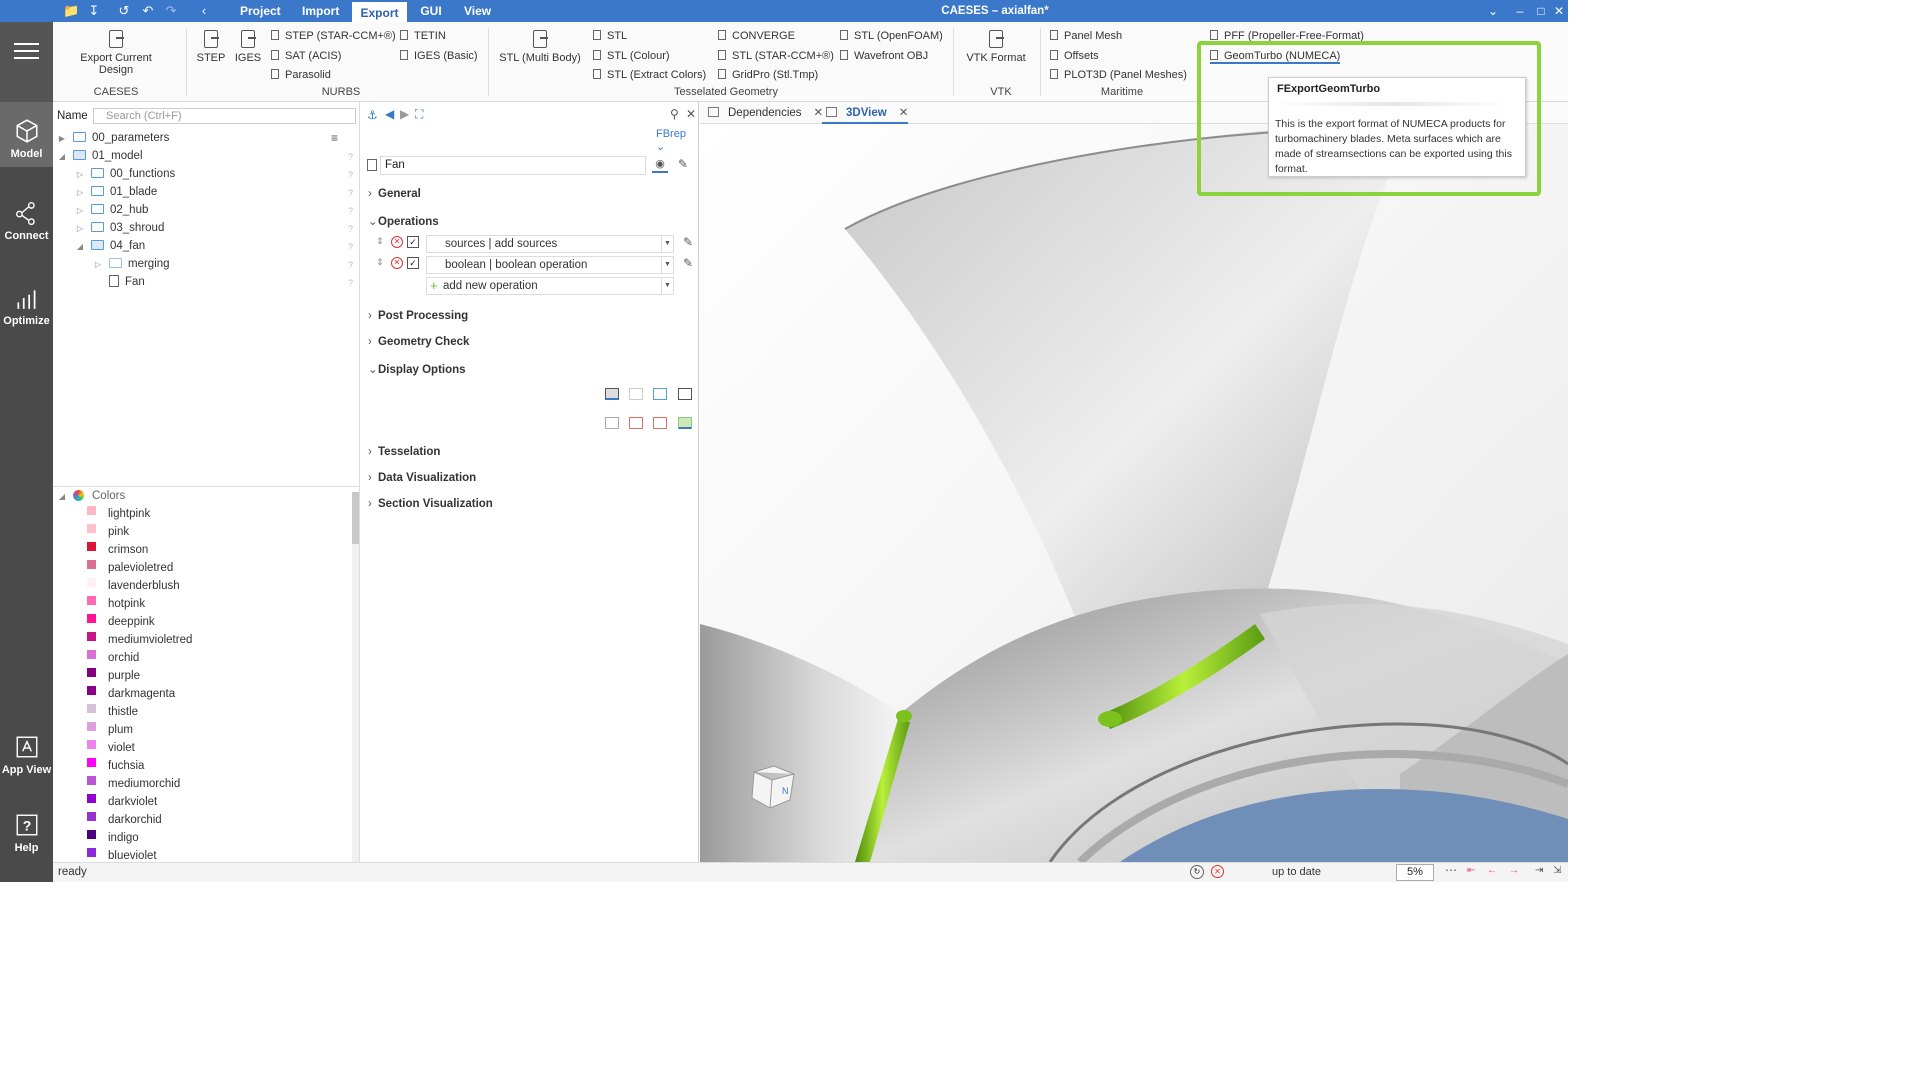  Describe the element at coordinates (636, 394) in the screenshot. I see `display-transparent-icon` at that location.